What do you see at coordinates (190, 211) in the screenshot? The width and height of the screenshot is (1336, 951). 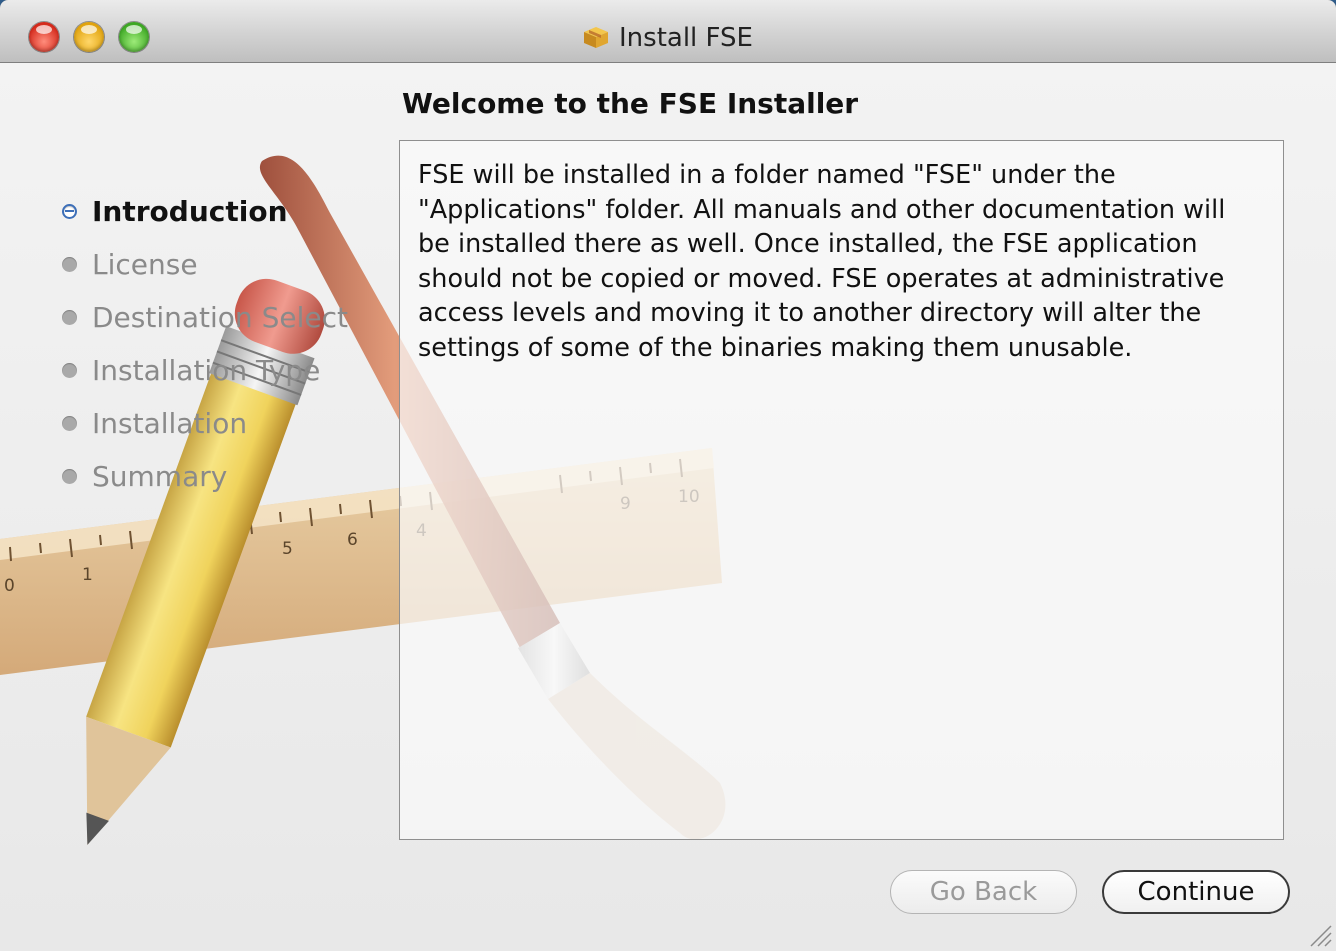 I see `step-label: Introduction` at bounding box center [190, 211].